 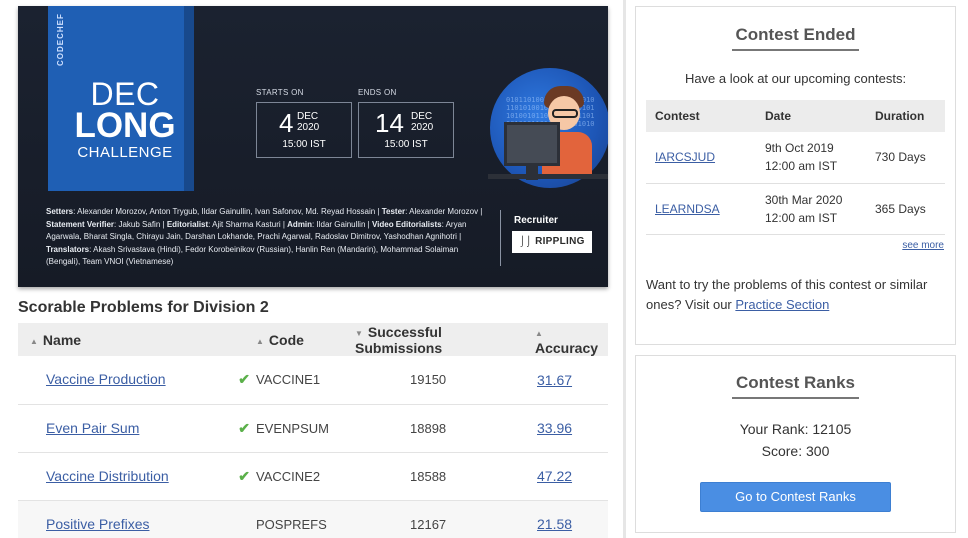 What do you see at coordinates (393, 211) in the screenshot?
I see `credit-label-tester: Tester` at bounding box center [393, 211].